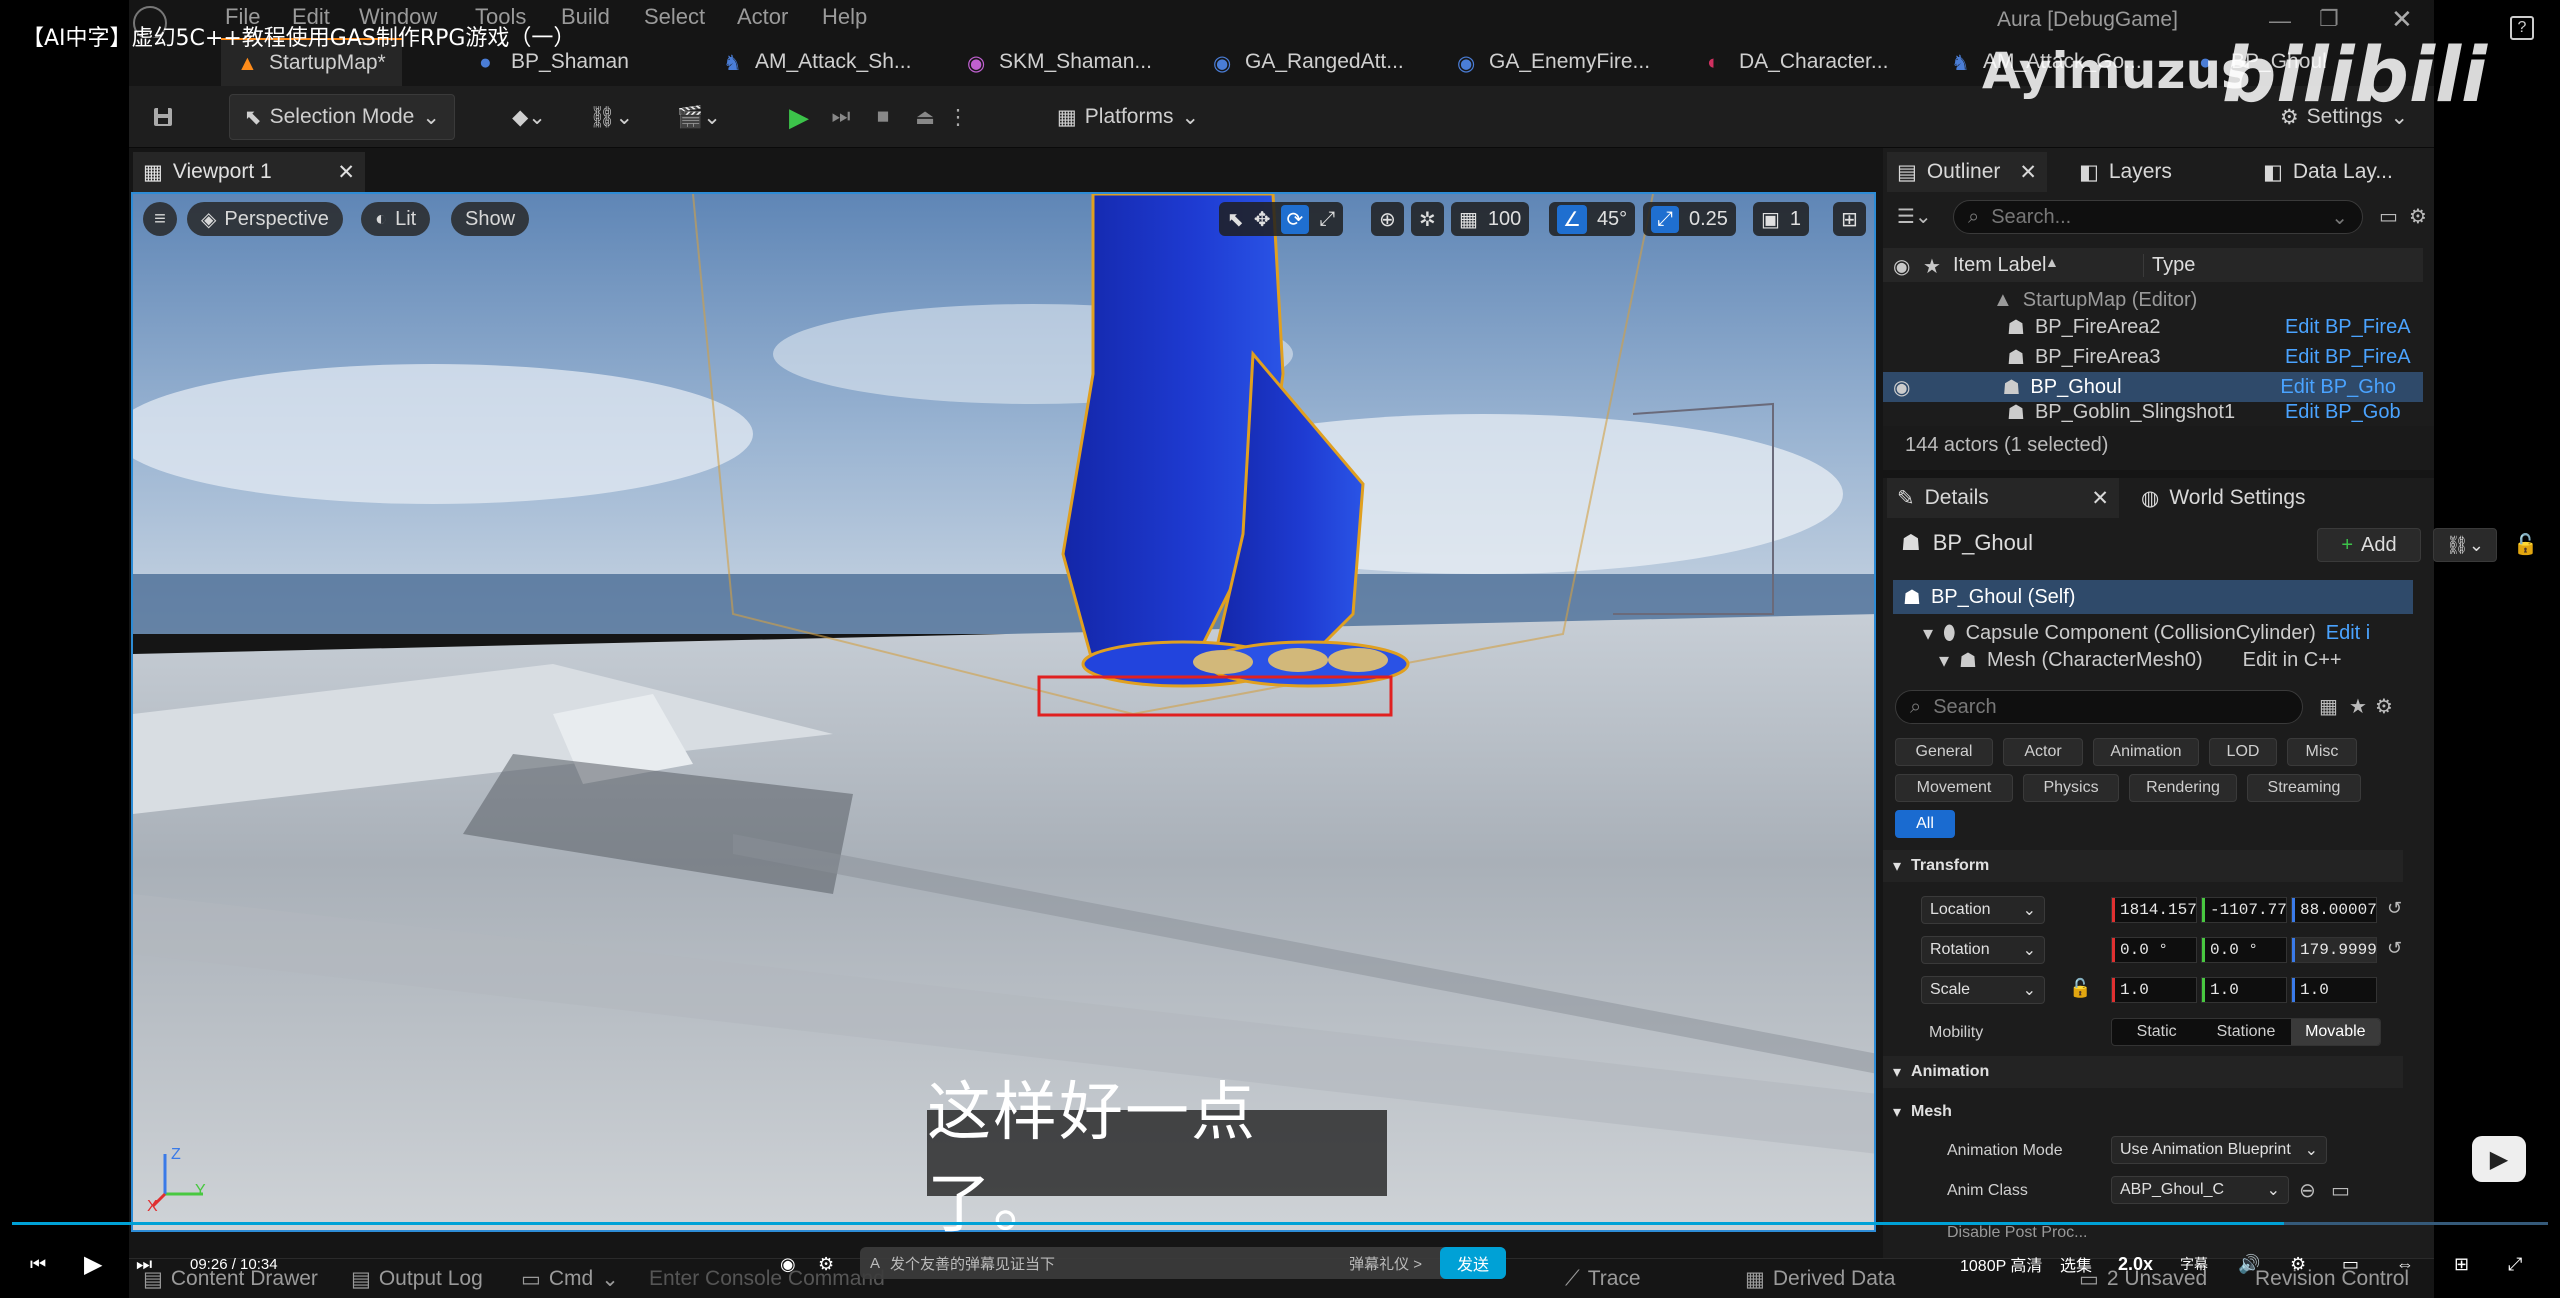 This screenshot has width=2560, height=1298. What do you see at coordinates (2154, 910) in the screenshot?
I see `location-x-field: 1814.157` at bounding box center [2154, 910].